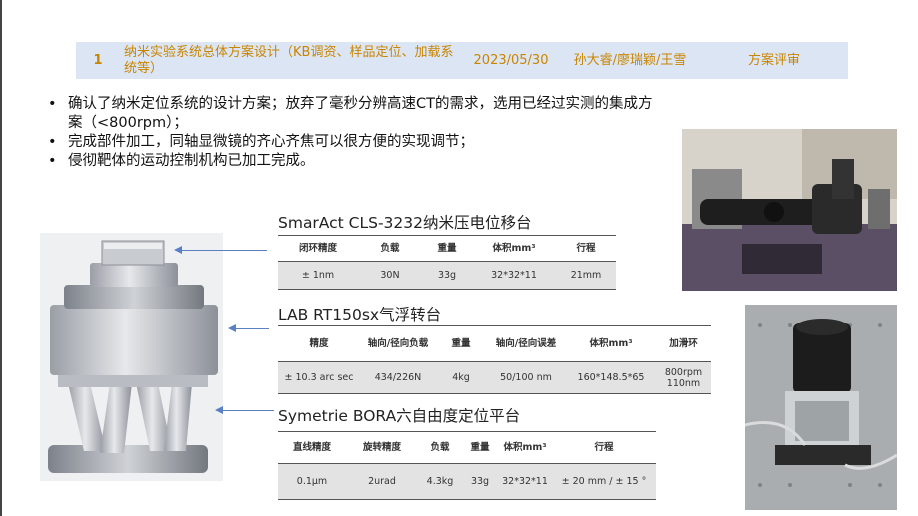  What do you see at coordinates (248, 328) in the screenshot?
I see `pointer-arrow-rotary` at bounding box center [248, 328].